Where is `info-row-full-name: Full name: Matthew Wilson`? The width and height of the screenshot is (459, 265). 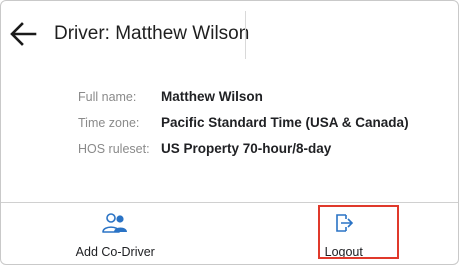 info-row-full-name: Full name: Matthew Wilson is located at coordinates (243, 102).